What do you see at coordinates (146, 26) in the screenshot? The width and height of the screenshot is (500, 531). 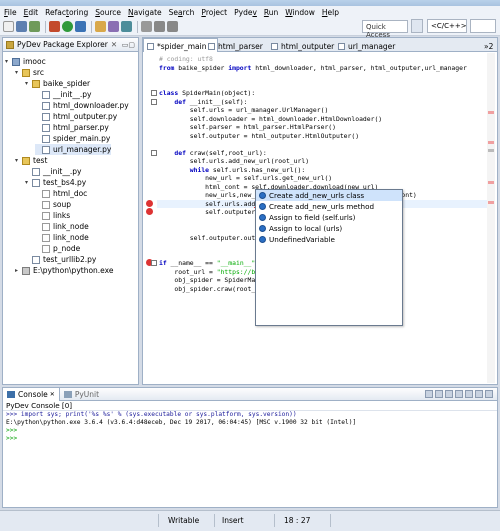 I see `annotation-icon` at bounding box center [146, 26].